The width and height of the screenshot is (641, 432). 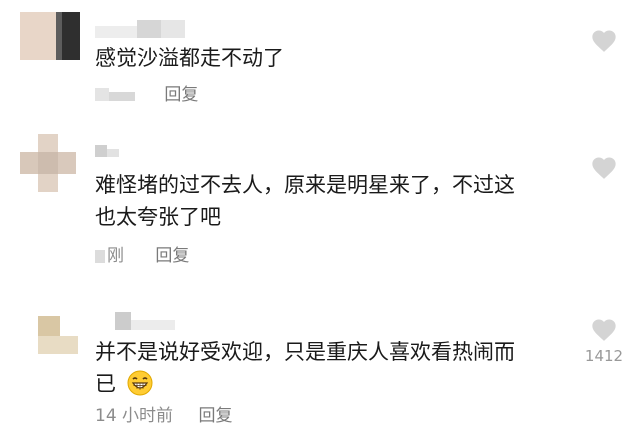 I want to click on grinning-face-emoji, so click(x=140, y=383).